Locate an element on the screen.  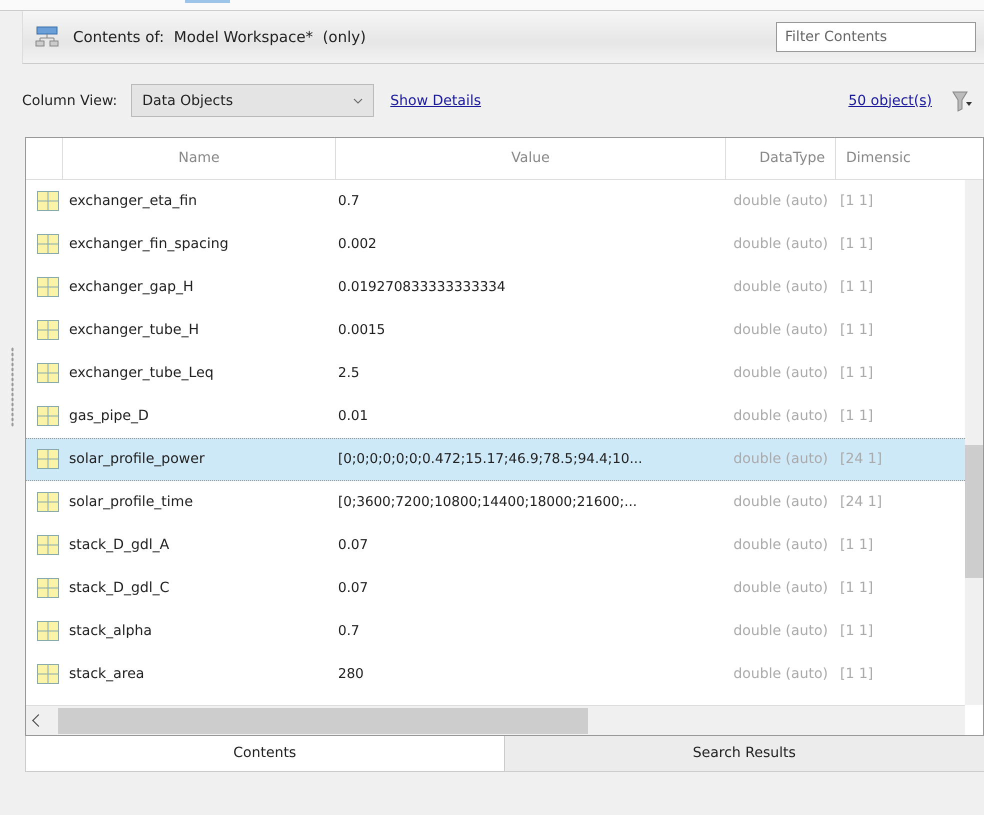
table-cell-text: exchanger_tube_Leq is located at coordinates (141, 373).